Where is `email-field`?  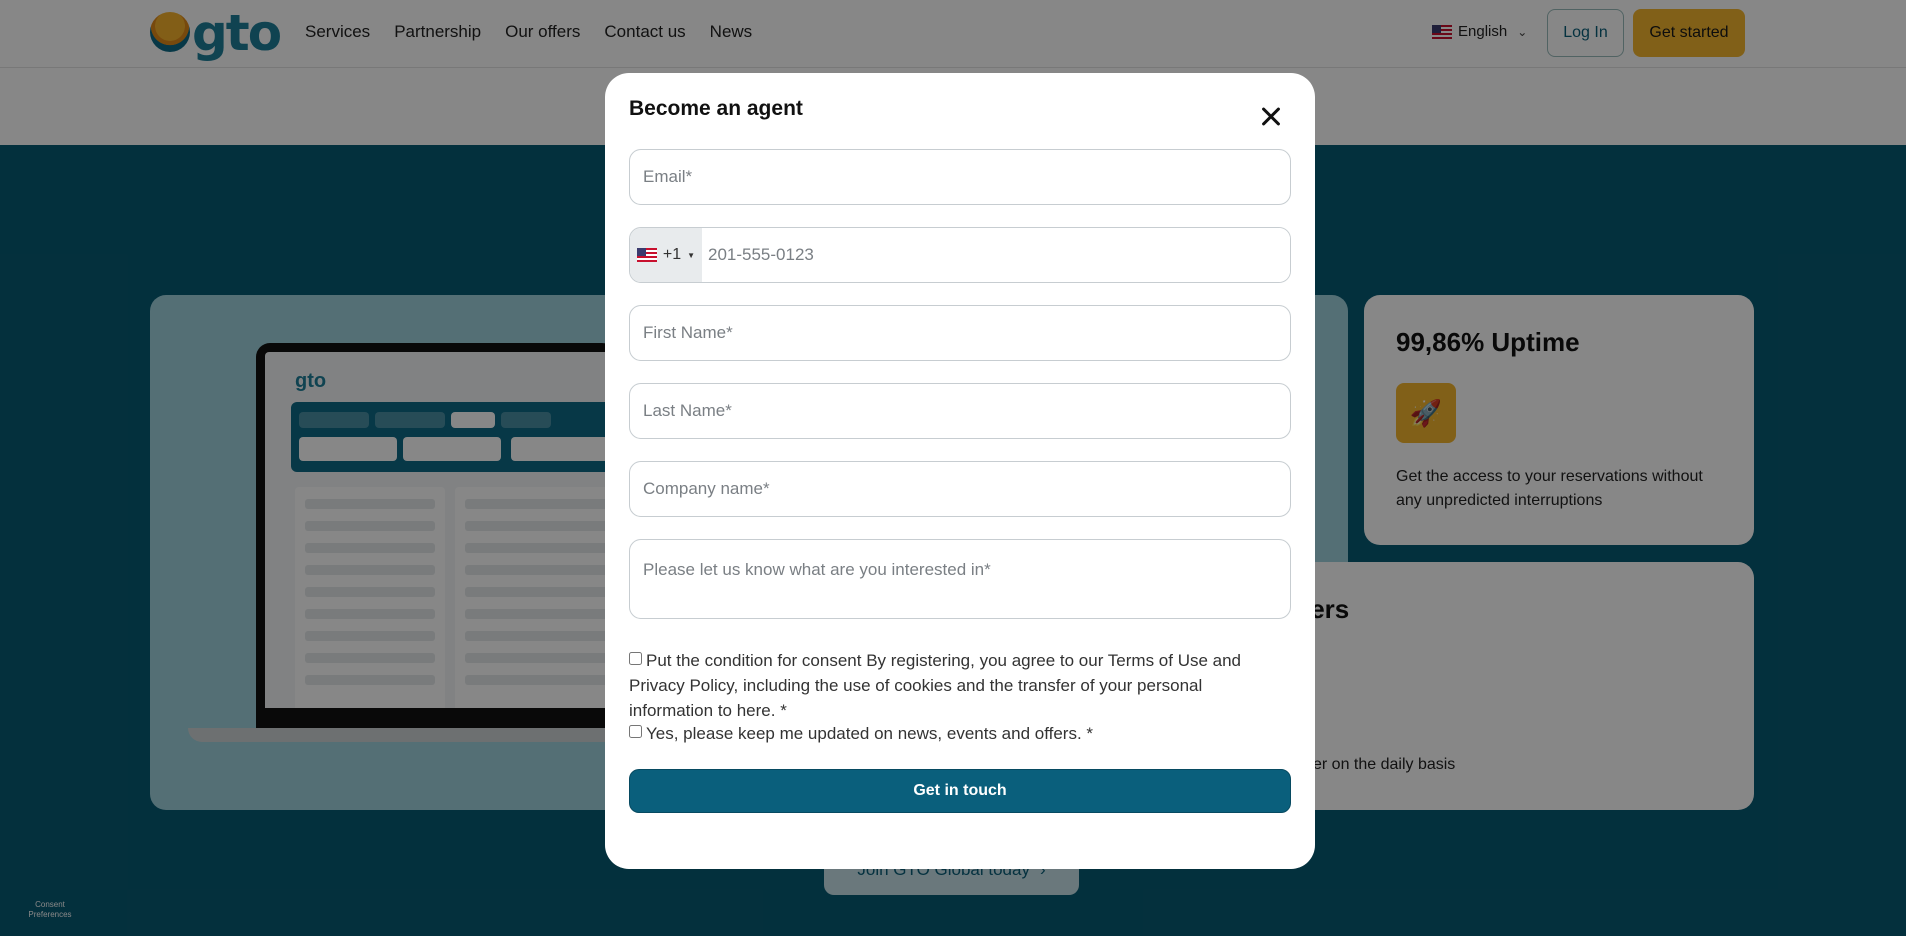
email-field is located at coordinates (960, 177).